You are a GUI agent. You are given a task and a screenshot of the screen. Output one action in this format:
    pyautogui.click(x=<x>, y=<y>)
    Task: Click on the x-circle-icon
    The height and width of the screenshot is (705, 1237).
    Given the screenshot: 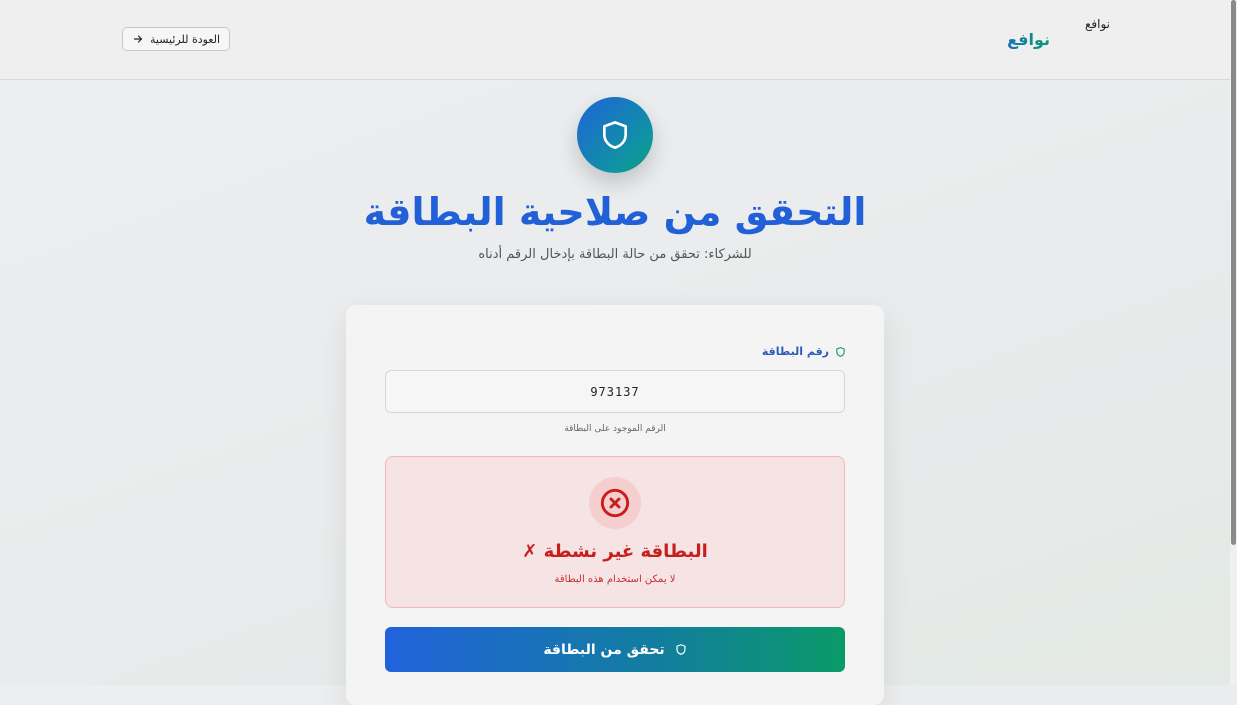 What is the action you would take?
    pyautogui.click(x=615, y=503)
    